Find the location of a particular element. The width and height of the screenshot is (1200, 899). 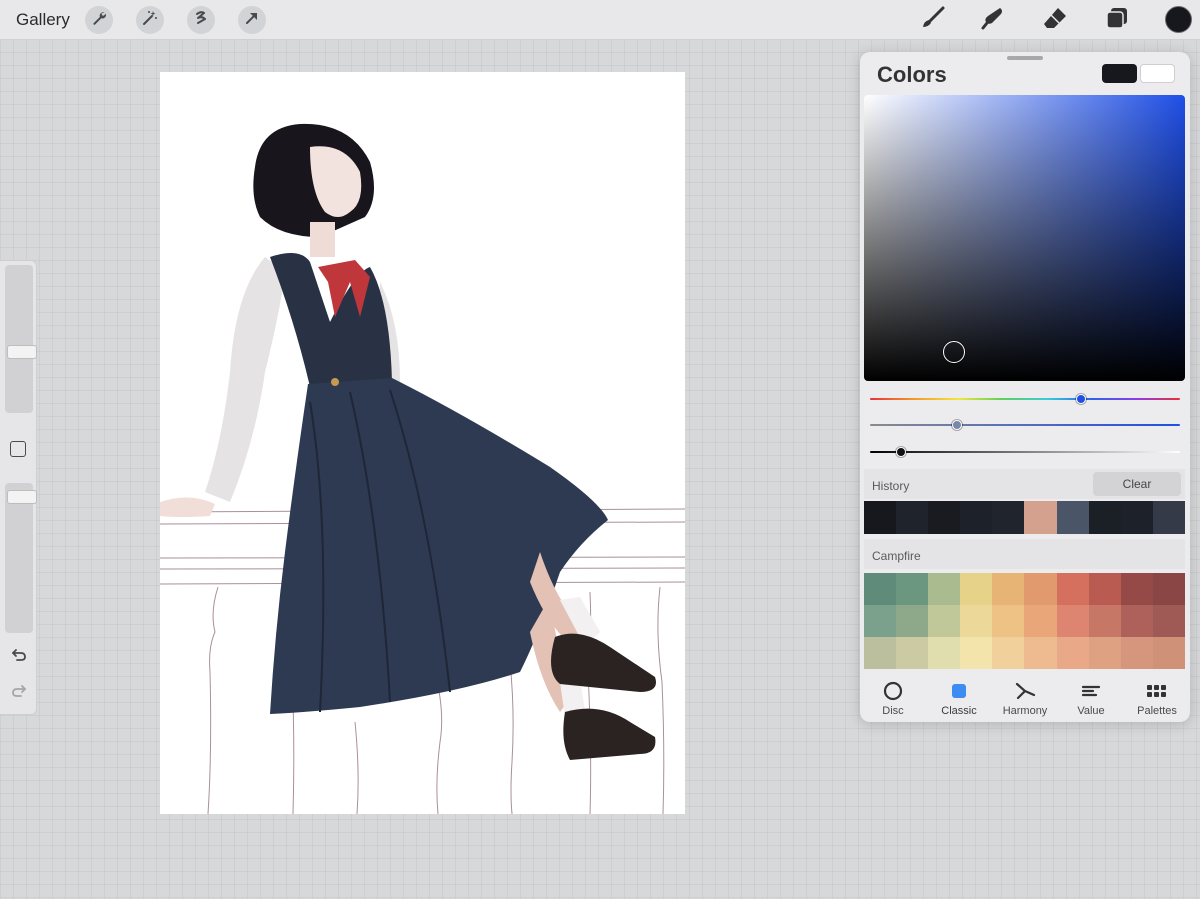

opacity-slider is located at coordinates (21, 558).